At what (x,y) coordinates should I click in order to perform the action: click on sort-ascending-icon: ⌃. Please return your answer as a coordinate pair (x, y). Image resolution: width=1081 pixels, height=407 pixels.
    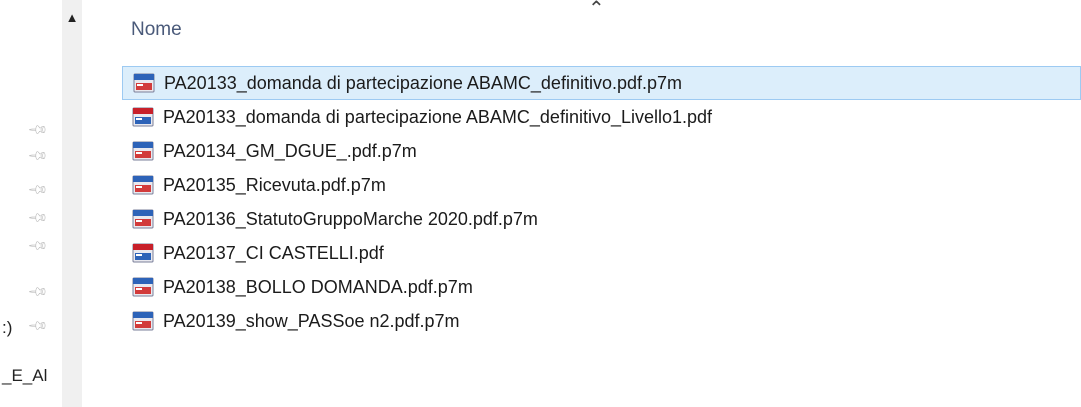
    Looking at the image, I should click on (596, 10).